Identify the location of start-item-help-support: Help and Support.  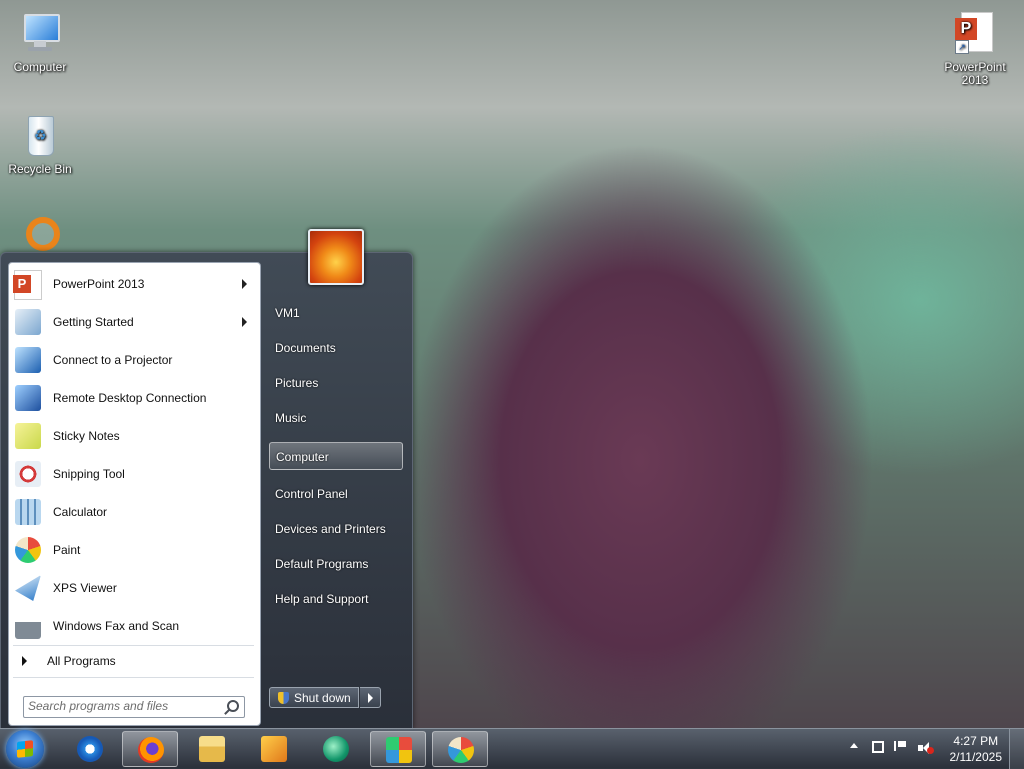
(336, 599).